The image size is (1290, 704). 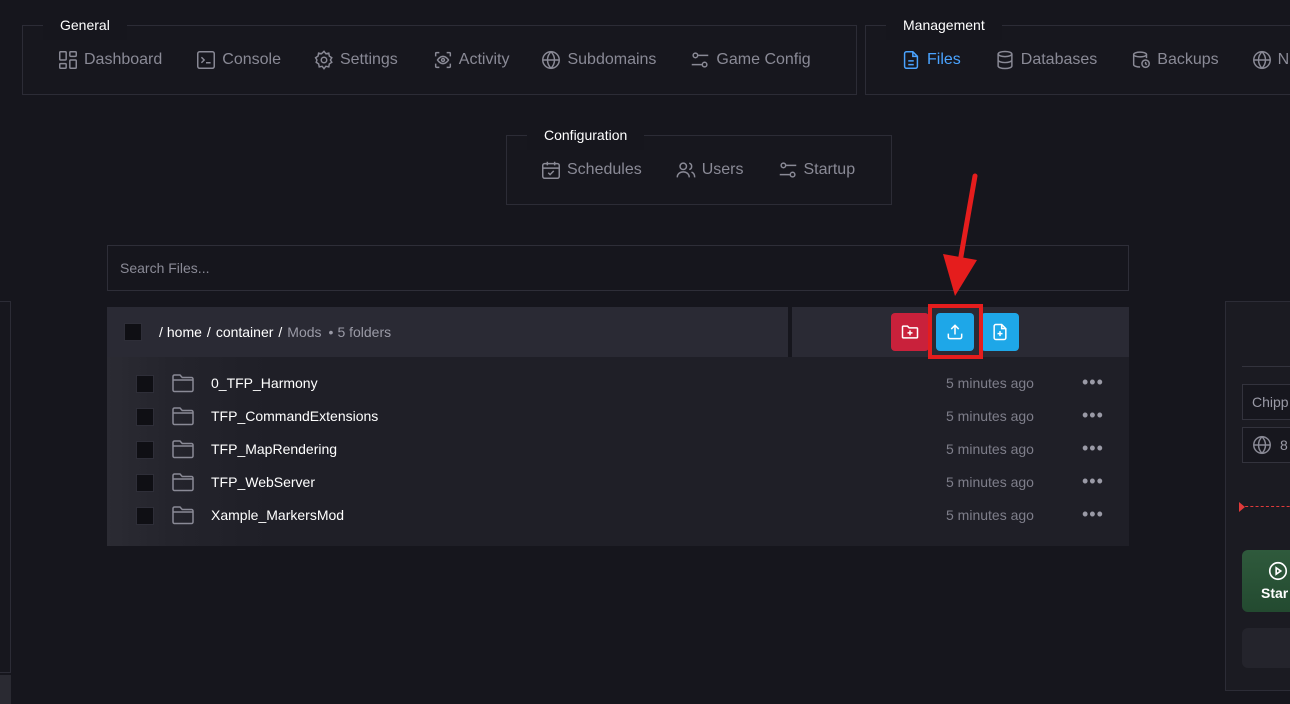 I want to click on panel-divider, so click(x=1266, y=366).